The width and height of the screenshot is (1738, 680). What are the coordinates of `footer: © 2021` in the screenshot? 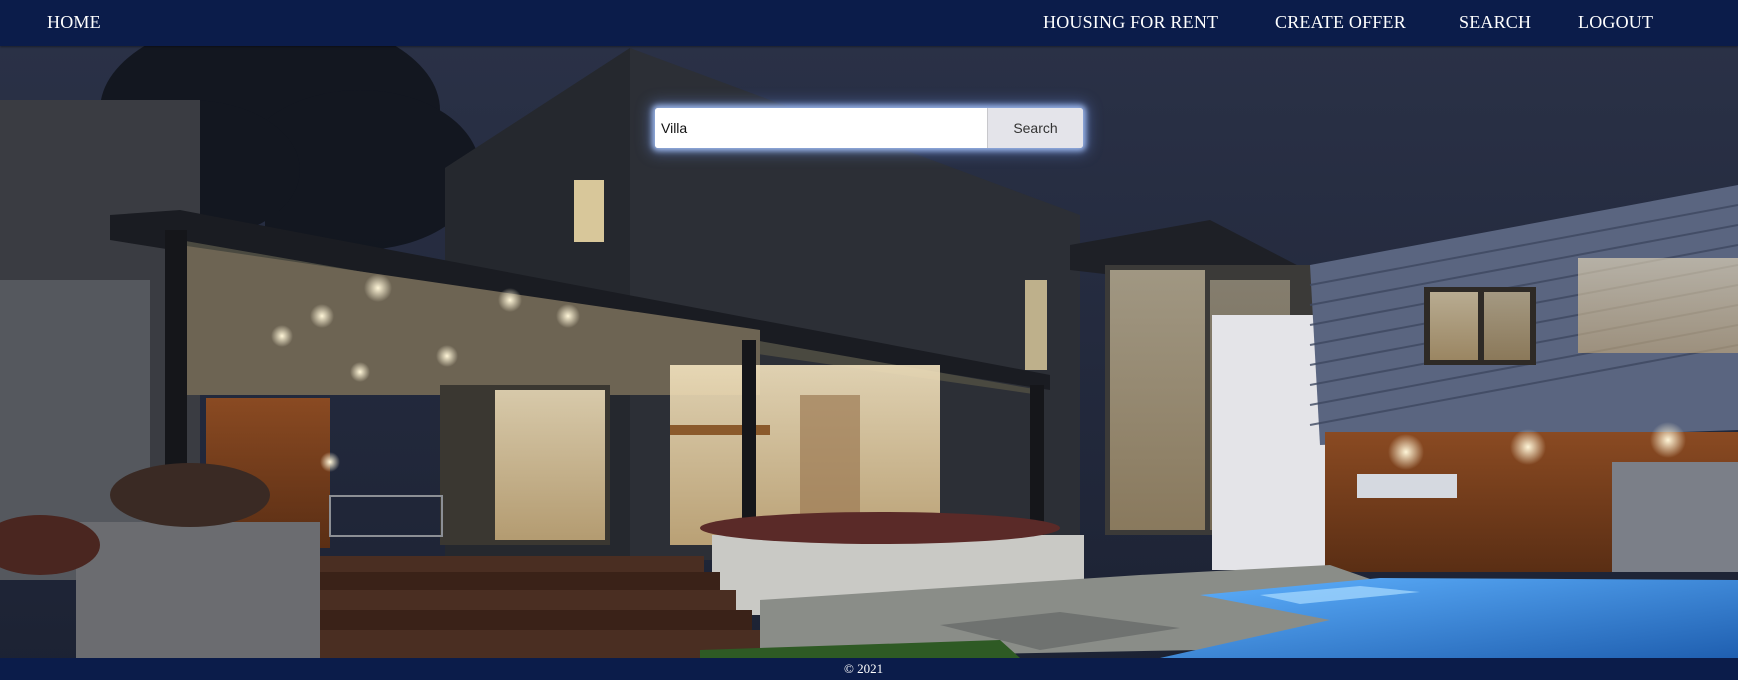 It's located at (869, 669).